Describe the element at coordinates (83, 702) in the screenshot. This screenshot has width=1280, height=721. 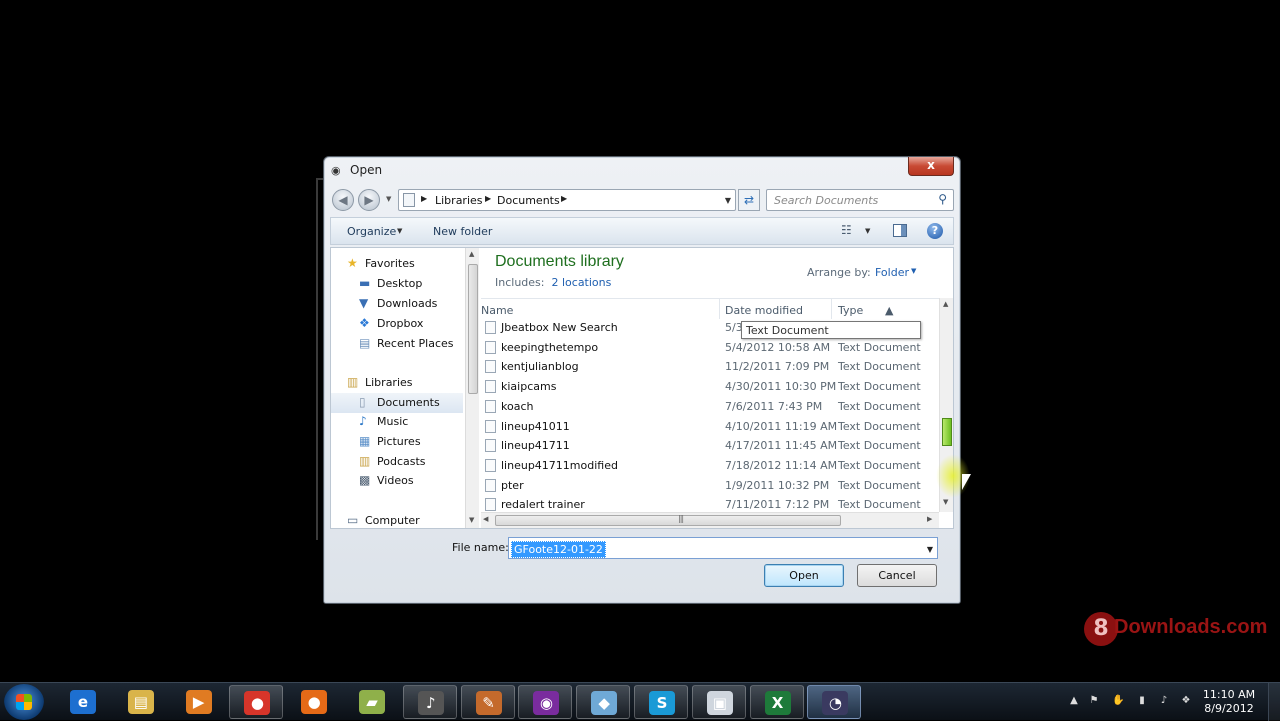
I see `taskbar-internet-explorer: e` at that location.